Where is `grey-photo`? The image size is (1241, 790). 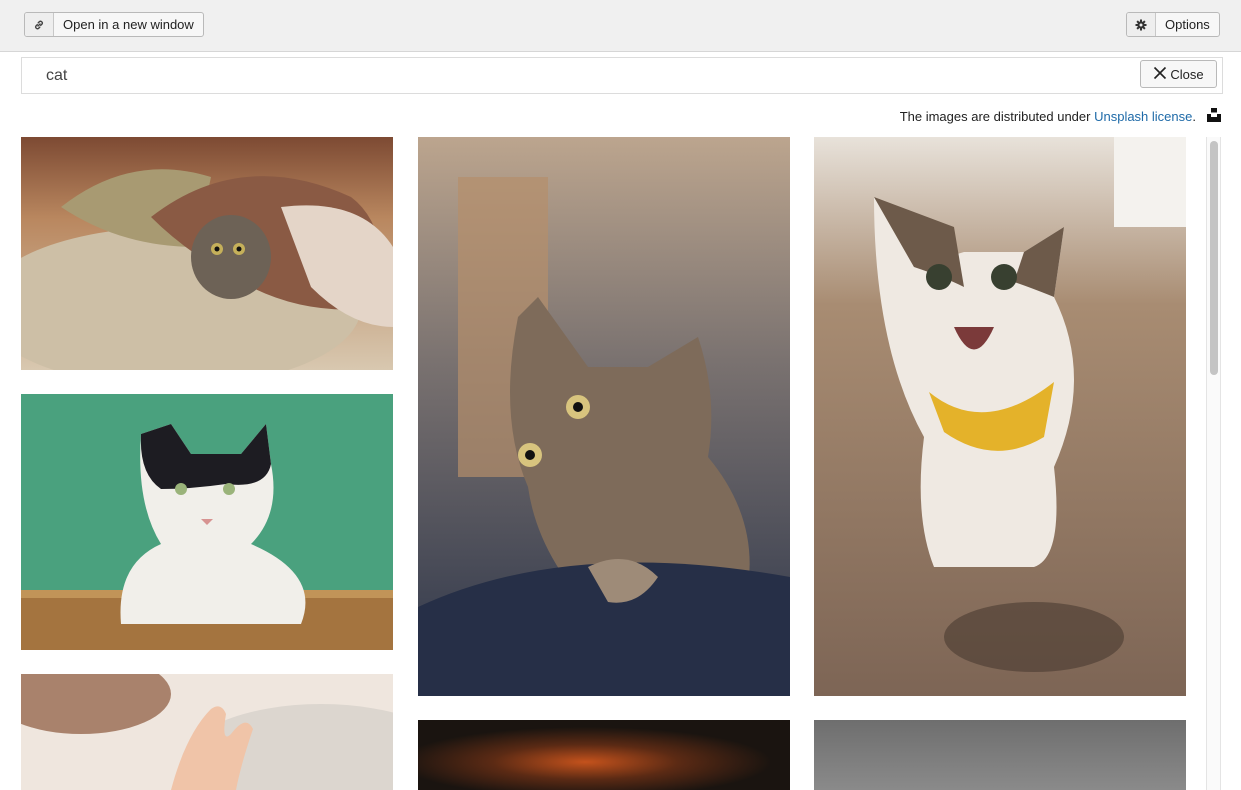
grey-photo is located at coordinates (1000, 755).